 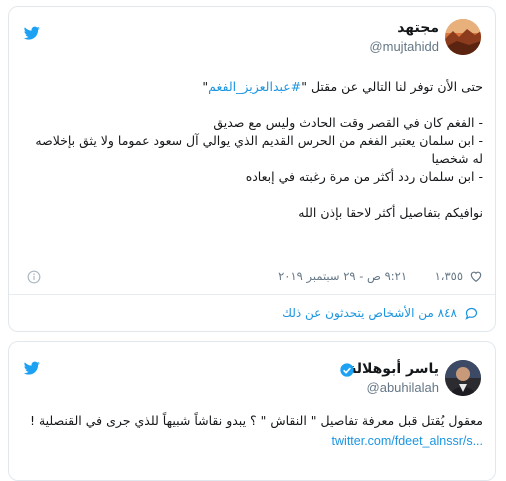 What do you see at coordinates (404, 46) in the screenshot?
I see `author-handle: @mujtahidd` at bounding box center [404, 46].